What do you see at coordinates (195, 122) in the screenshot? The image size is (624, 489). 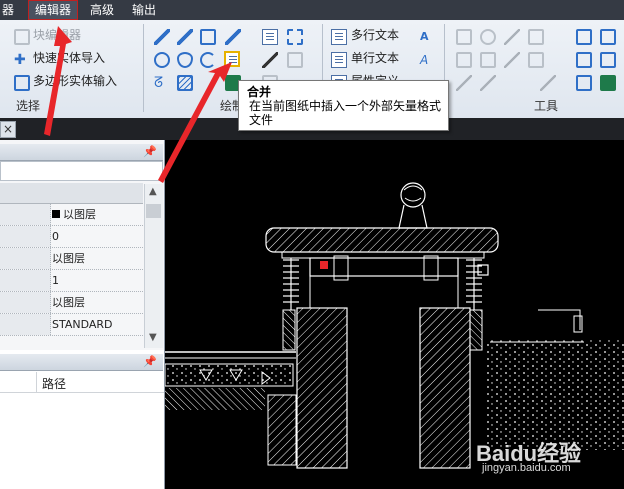 I see `annotation-arrow-merge` at bounding box center [195, 122].